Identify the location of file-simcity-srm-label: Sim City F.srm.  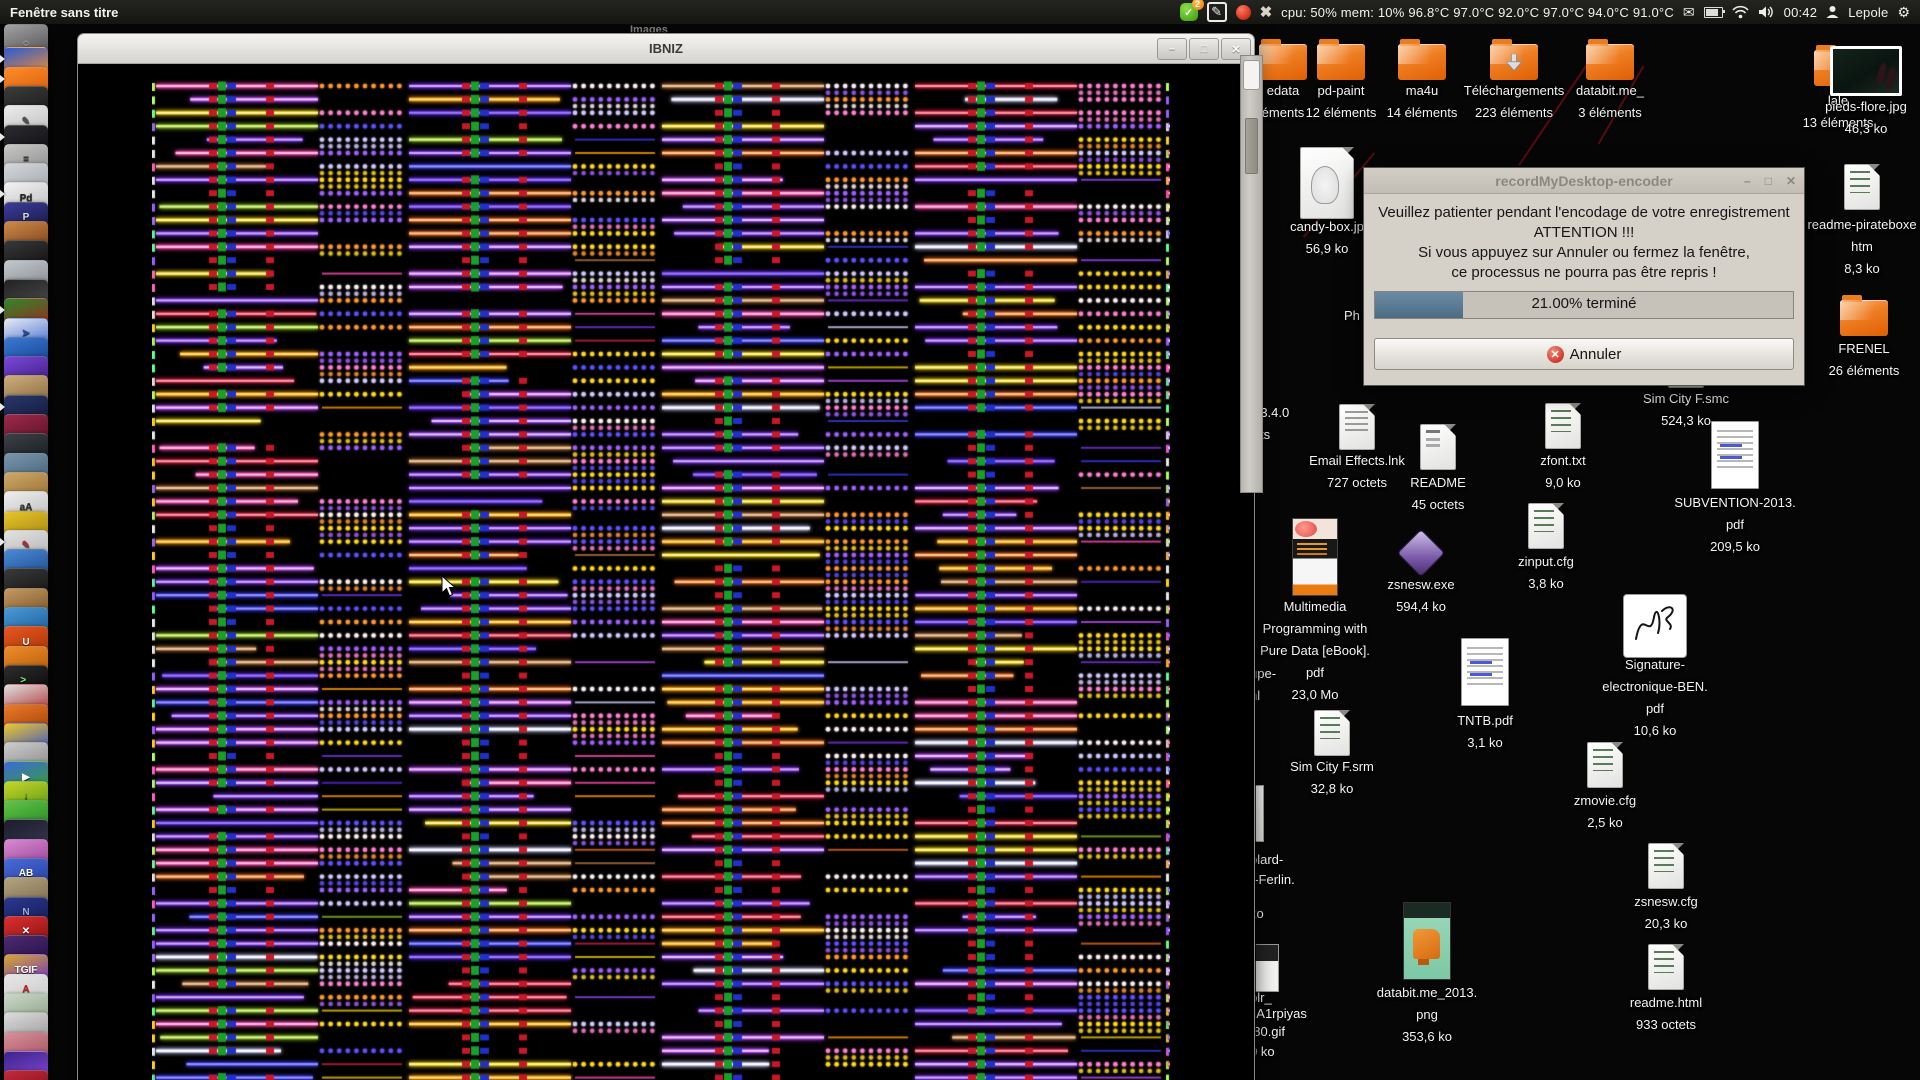
(1332, 766).